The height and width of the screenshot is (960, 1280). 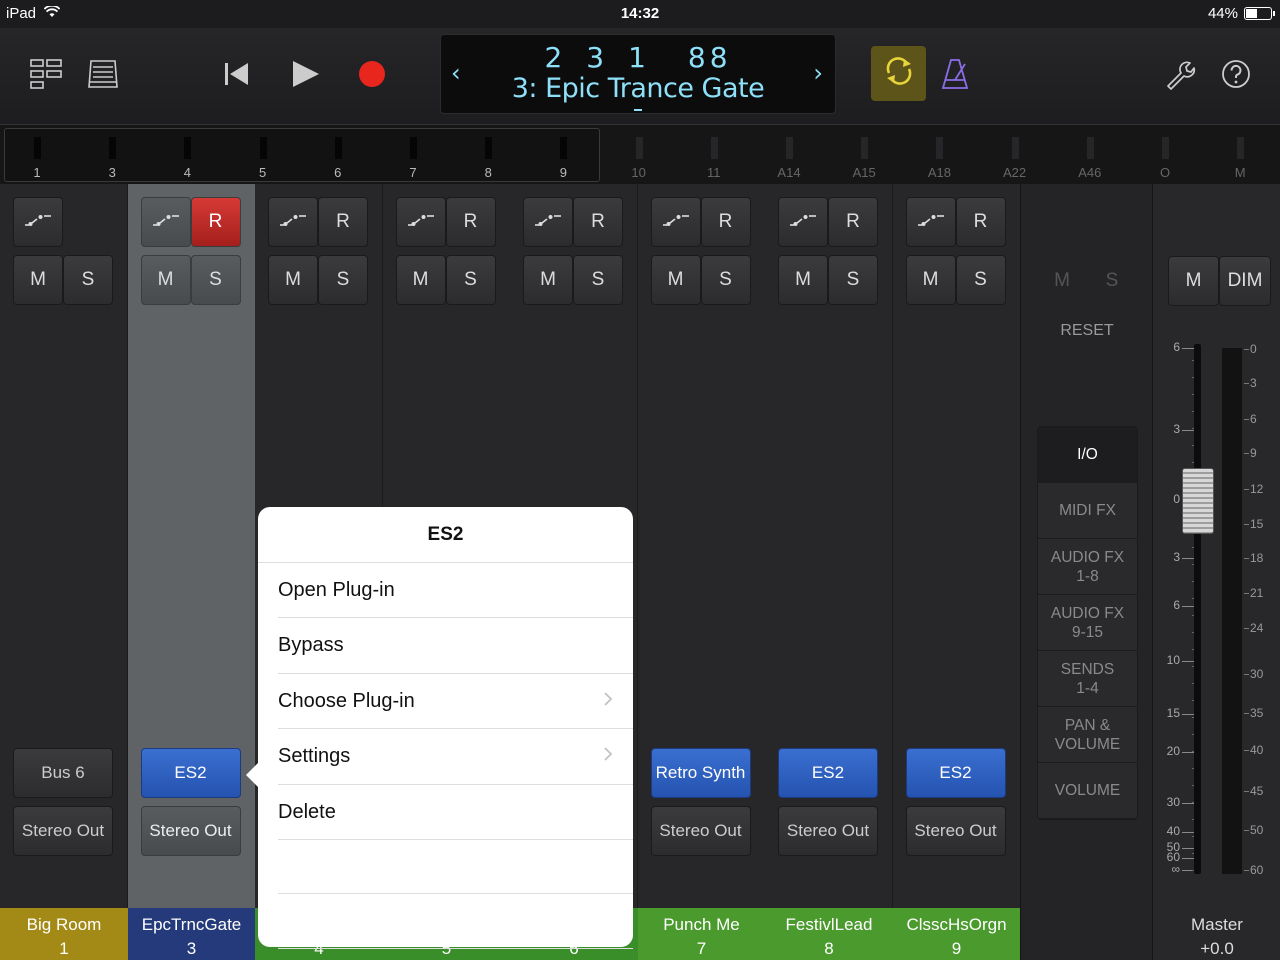 What do you see at coordinates (456, 73) in the screenshot?
I see `previous-song-arrow: ‹` at bounding box center [456, 73].